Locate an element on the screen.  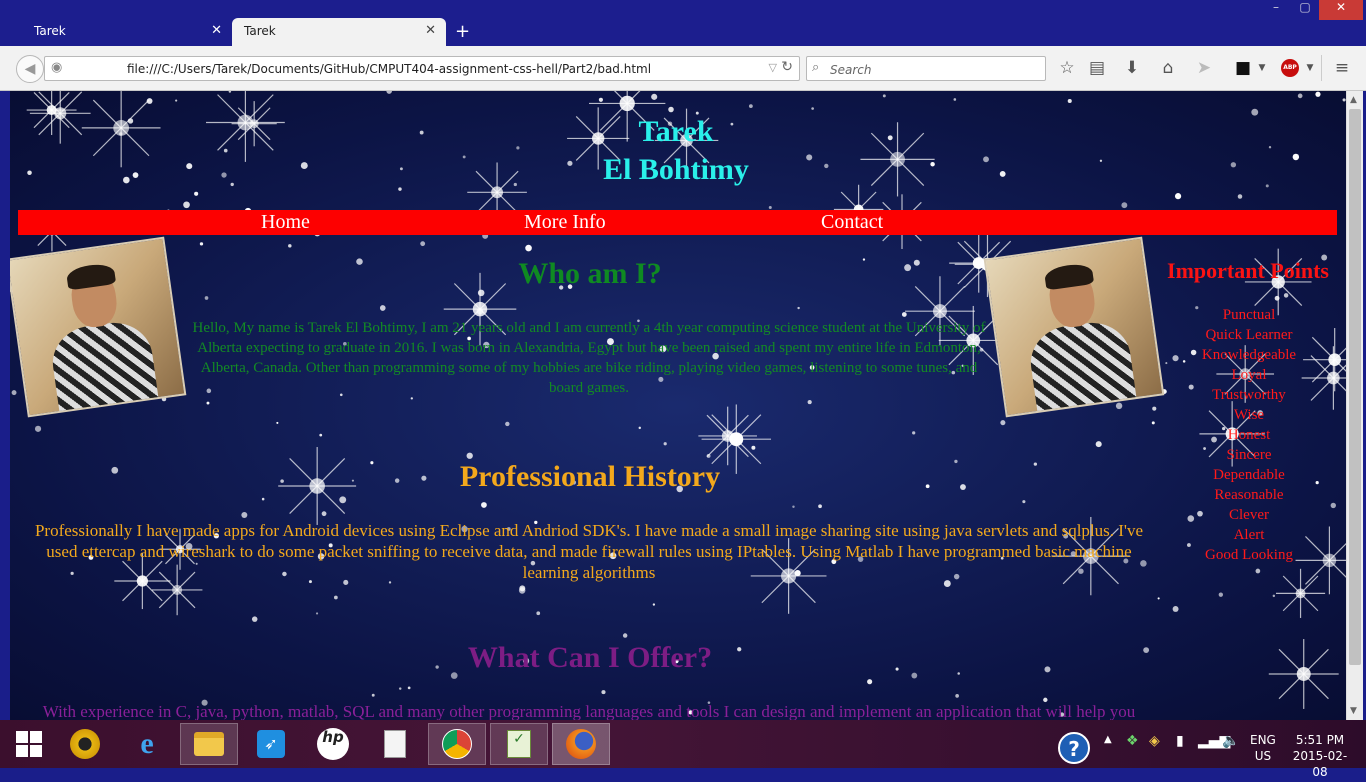
list-item: Knowledgeable is located at coordinates (1249, 355).